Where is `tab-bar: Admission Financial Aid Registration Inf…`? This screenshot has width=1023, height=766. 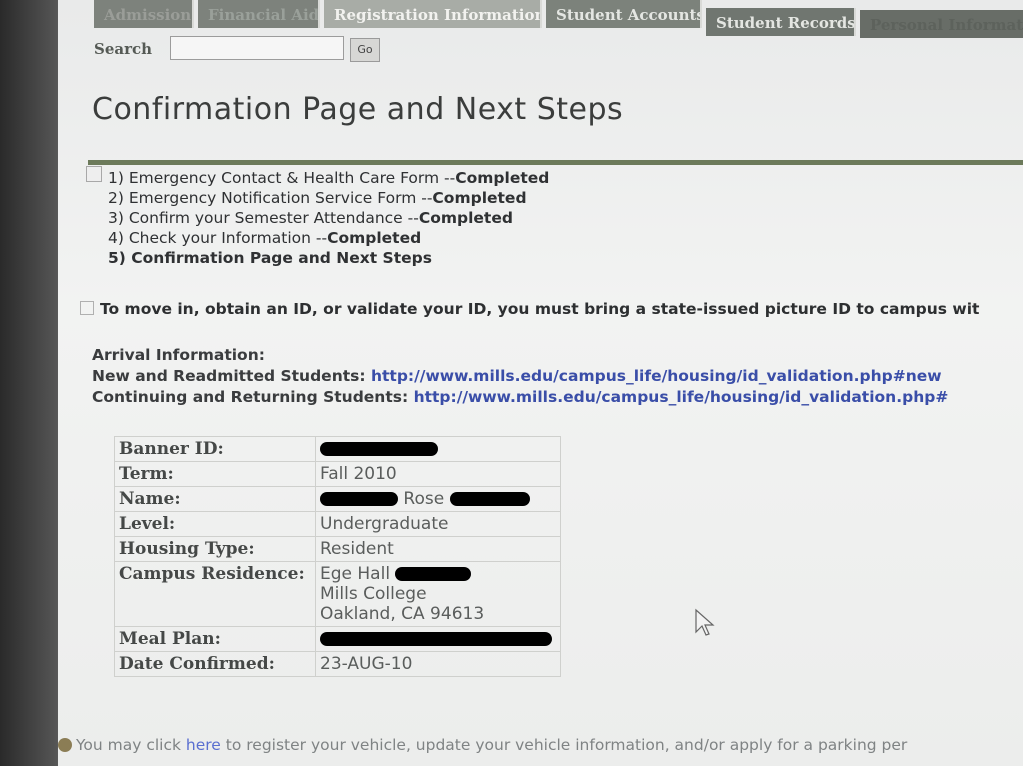
tab-bar: Admission Financial Aid Registration Inf… is located at coordinates (558, 19).